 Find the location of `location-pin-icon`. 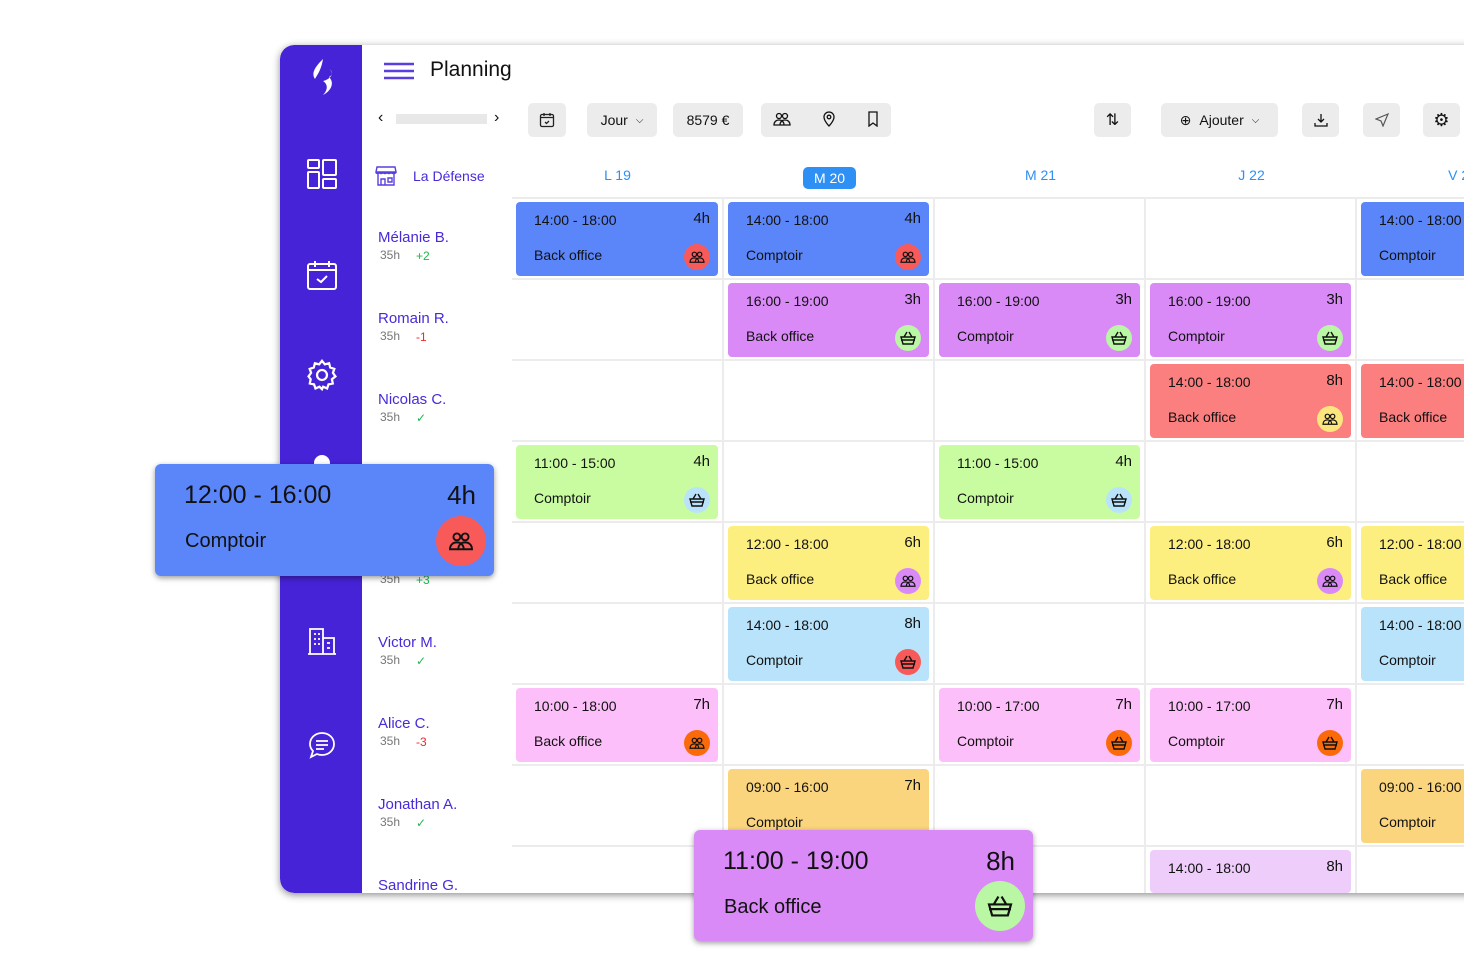

location-pin-icon is located at coordinates (829, 120).